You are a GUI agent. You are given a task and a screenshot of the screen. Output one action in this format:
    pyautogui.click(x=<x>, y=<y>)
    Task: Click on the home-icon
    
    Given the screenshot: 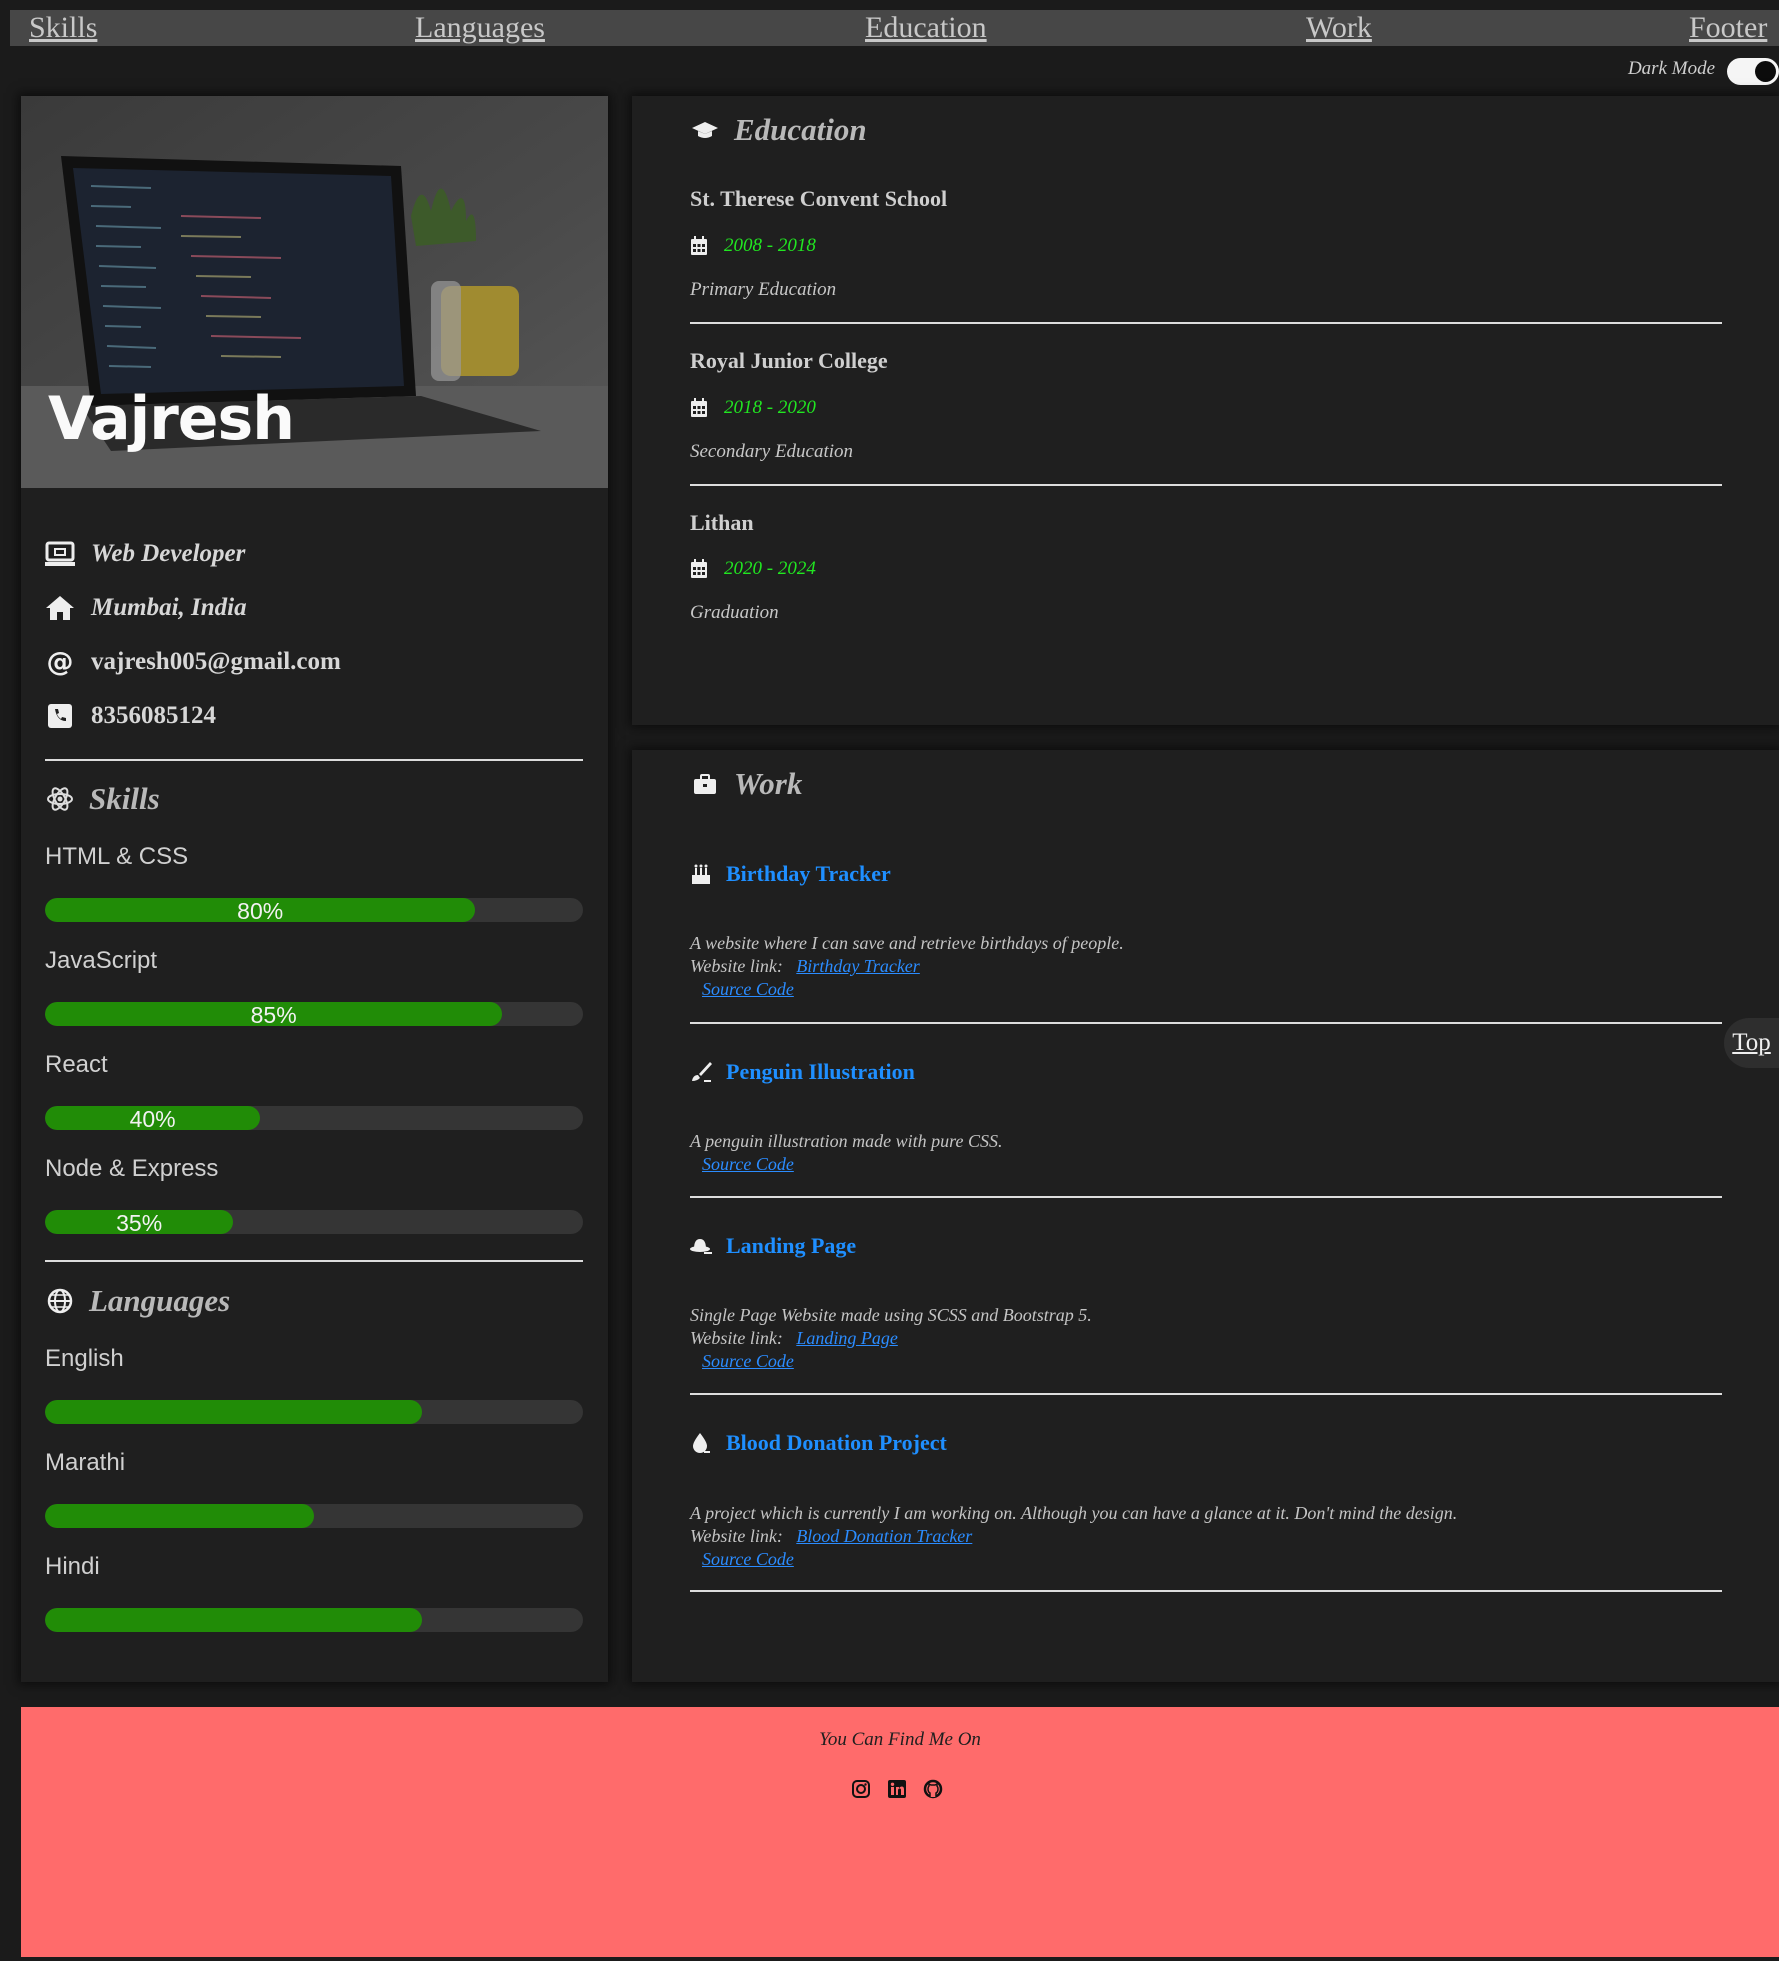 What is the action you would take?
    pyautogui.click(x=60, y=608)
    